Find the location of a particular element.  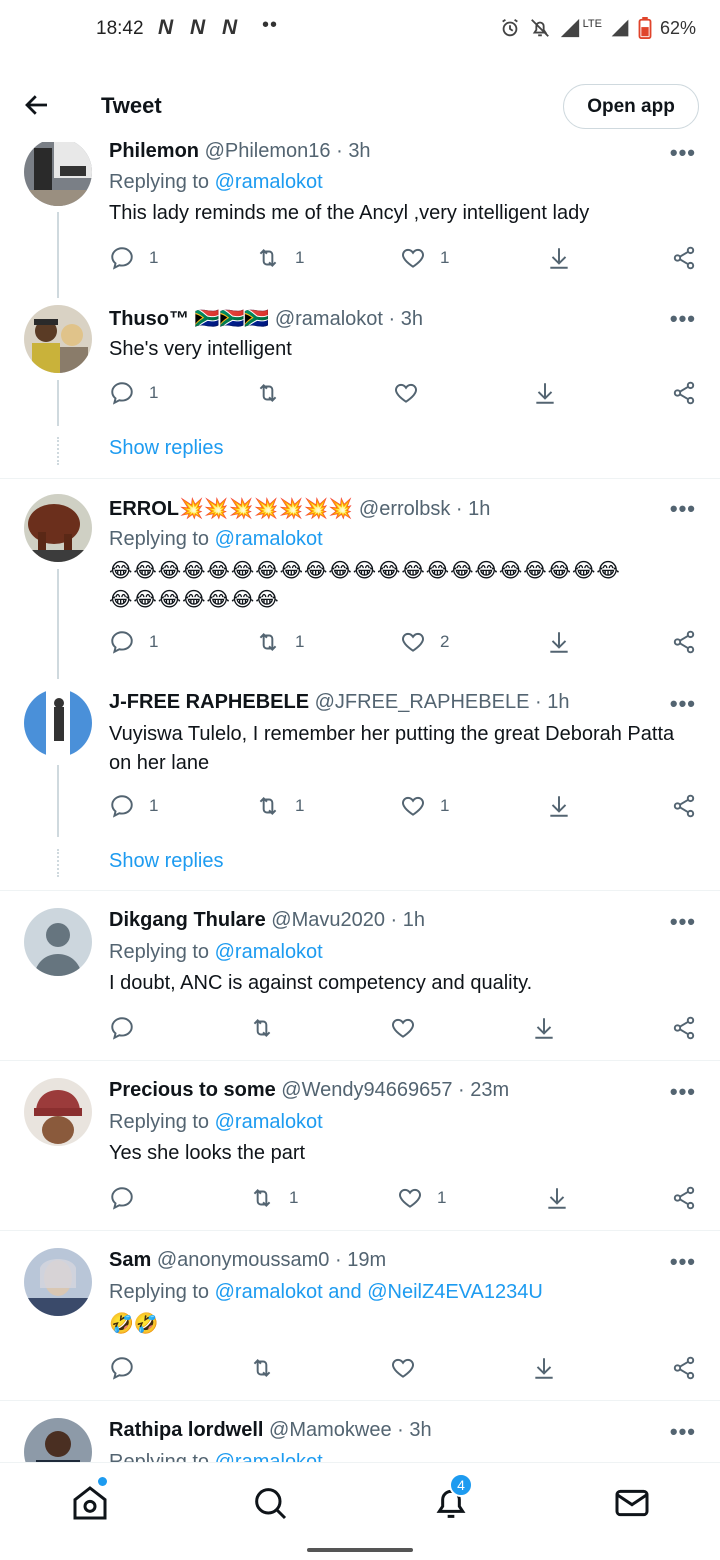

author-name: Dikgang Thulare is located at coordinates (187, 920).